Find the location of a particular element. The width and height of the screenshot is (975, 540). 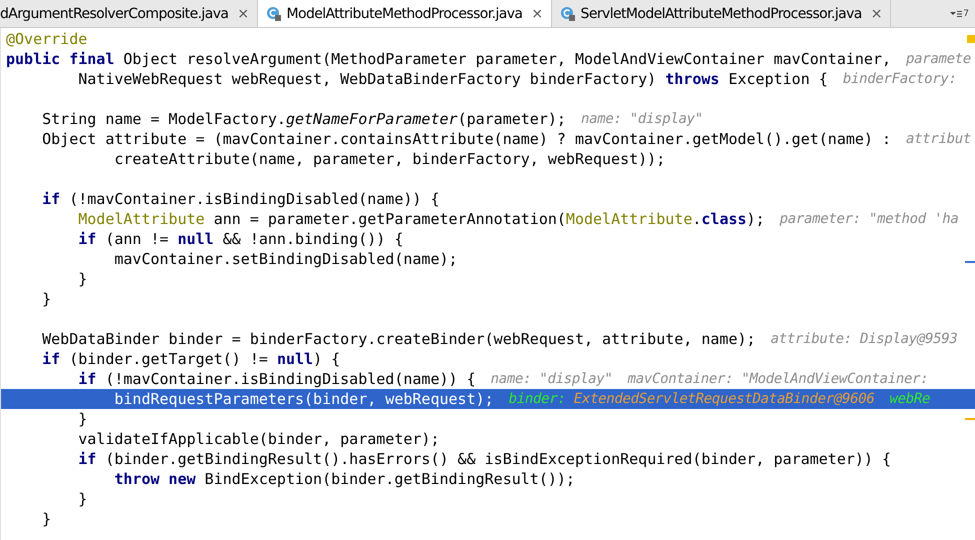

code-text: throw new BindException(binder.getBindingResult()); is located at coordinates (344, 479).